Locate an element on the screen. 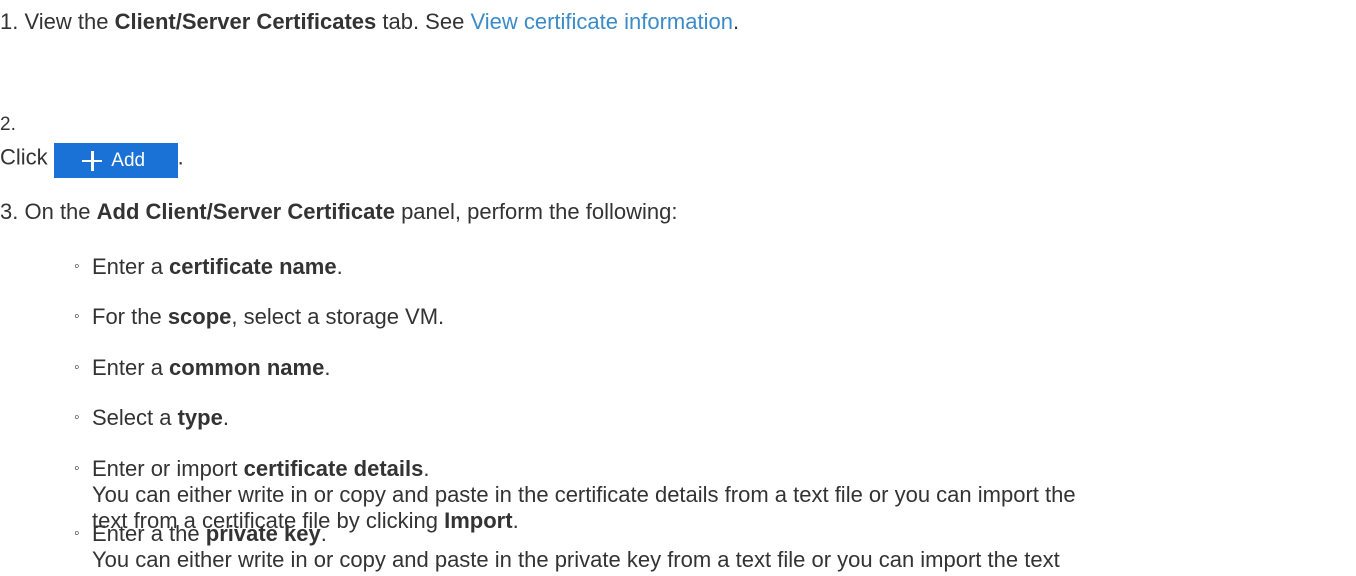 The width and height of the screenshot is (1356, 576). add-button-label: Add is located at coordinates (128, 160).